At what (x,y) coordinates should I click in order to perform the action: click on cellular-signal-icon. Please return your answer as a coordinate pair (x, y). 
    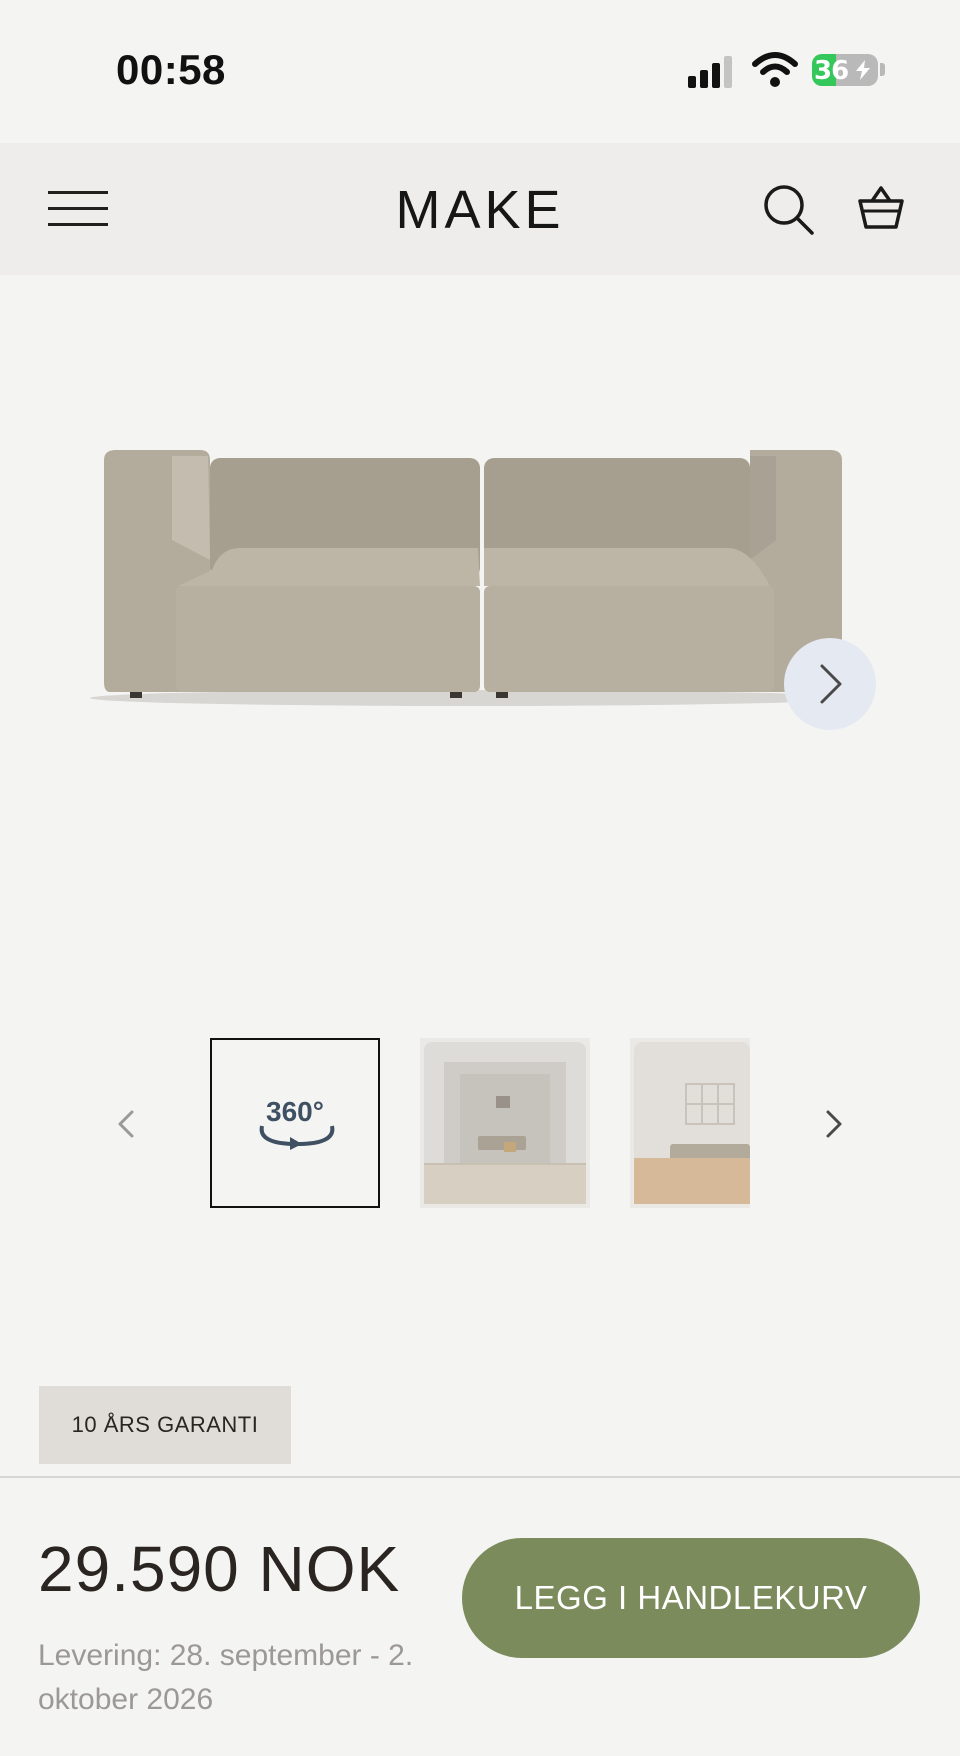
    Looking at the image, I should click on (712, 71).